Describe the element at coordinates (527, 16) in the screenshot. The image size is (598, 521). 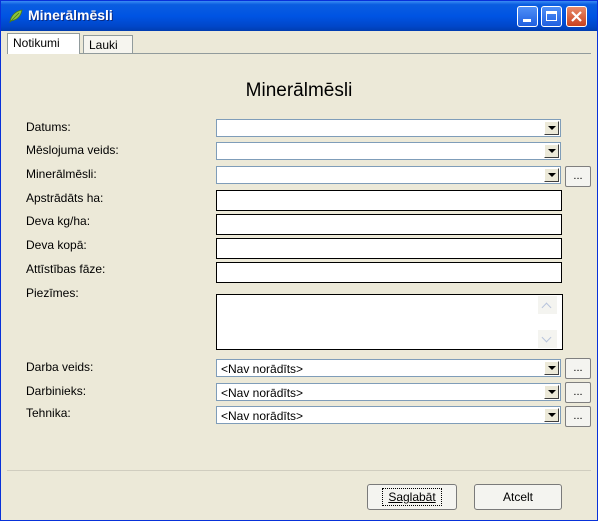
I see `minimize-button` at that location.